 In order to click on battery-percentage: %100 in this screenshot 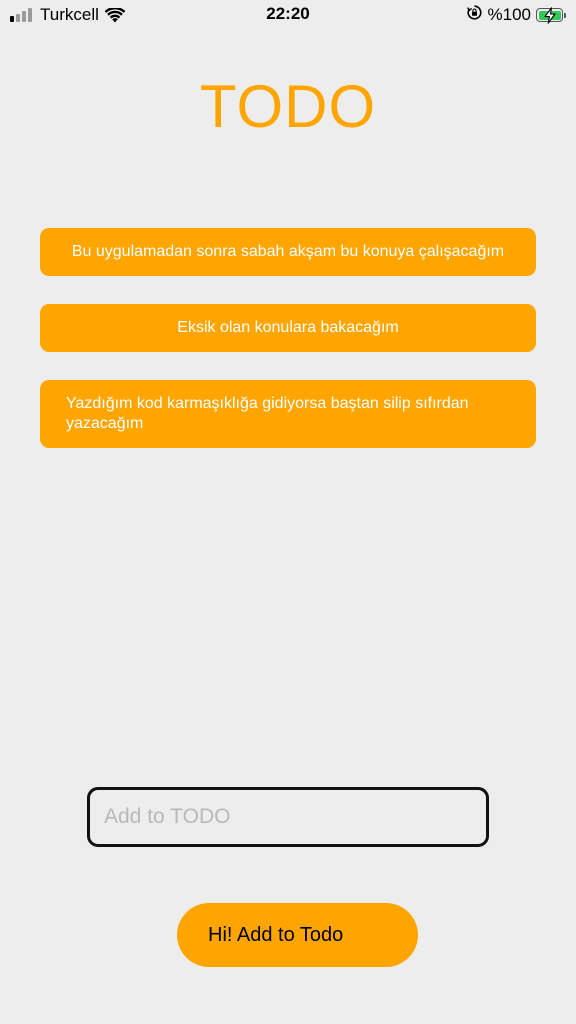, I will do `click(509, 14)`.